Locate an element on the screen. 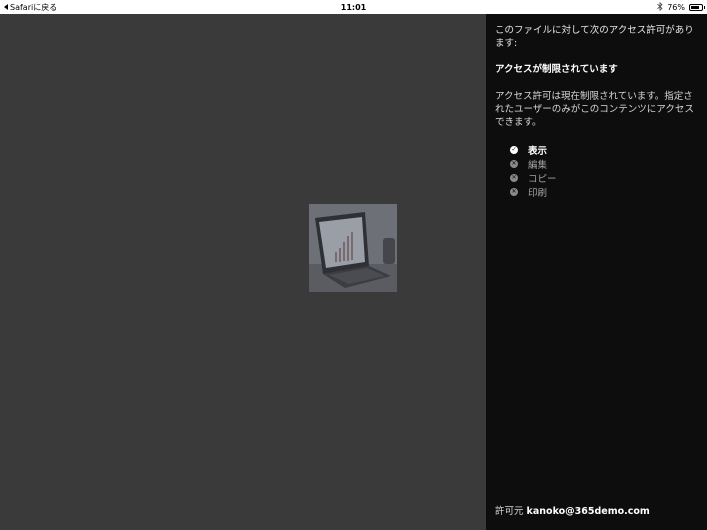 This screenshot has height=530, width=707. permission-label: コピー is located at coordinates (542, 179).